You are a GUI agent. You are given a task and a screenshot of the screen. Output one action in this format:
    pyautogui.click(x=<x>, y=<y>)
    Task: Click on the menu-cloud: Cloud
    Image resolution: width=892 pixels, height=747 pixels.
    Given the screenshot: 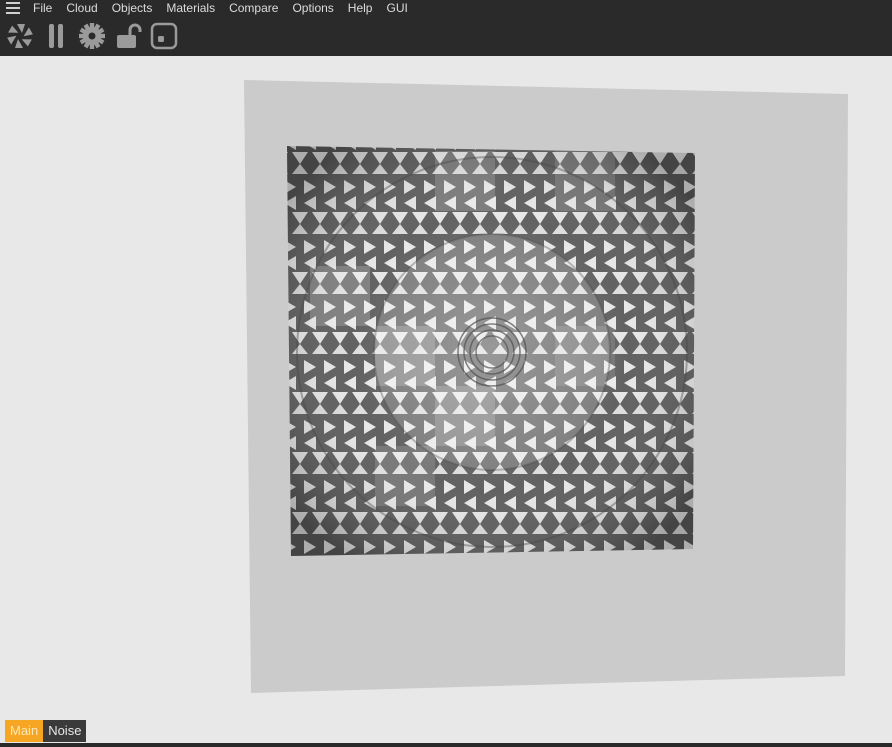 What is the action you would take?
    pyautogui.click(x=81, y=8)
    